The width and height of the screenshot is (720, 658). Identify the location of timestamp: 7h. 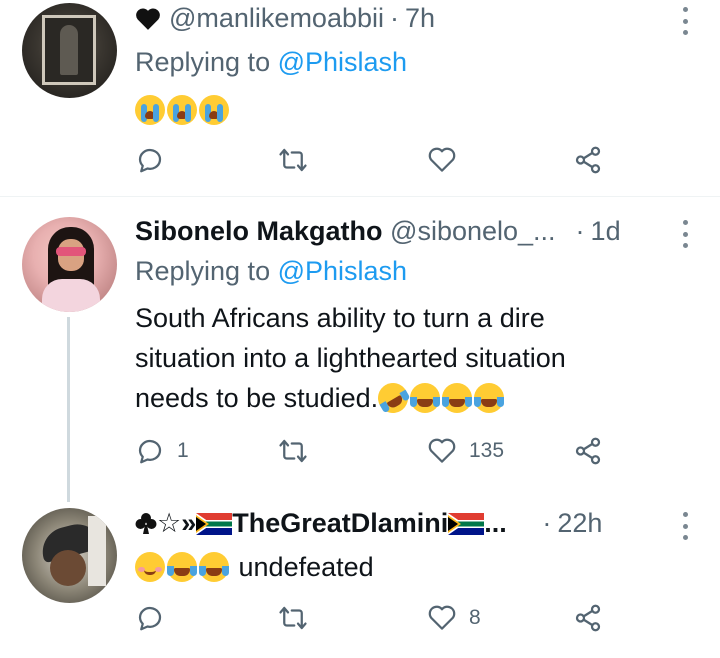
(420, 18).